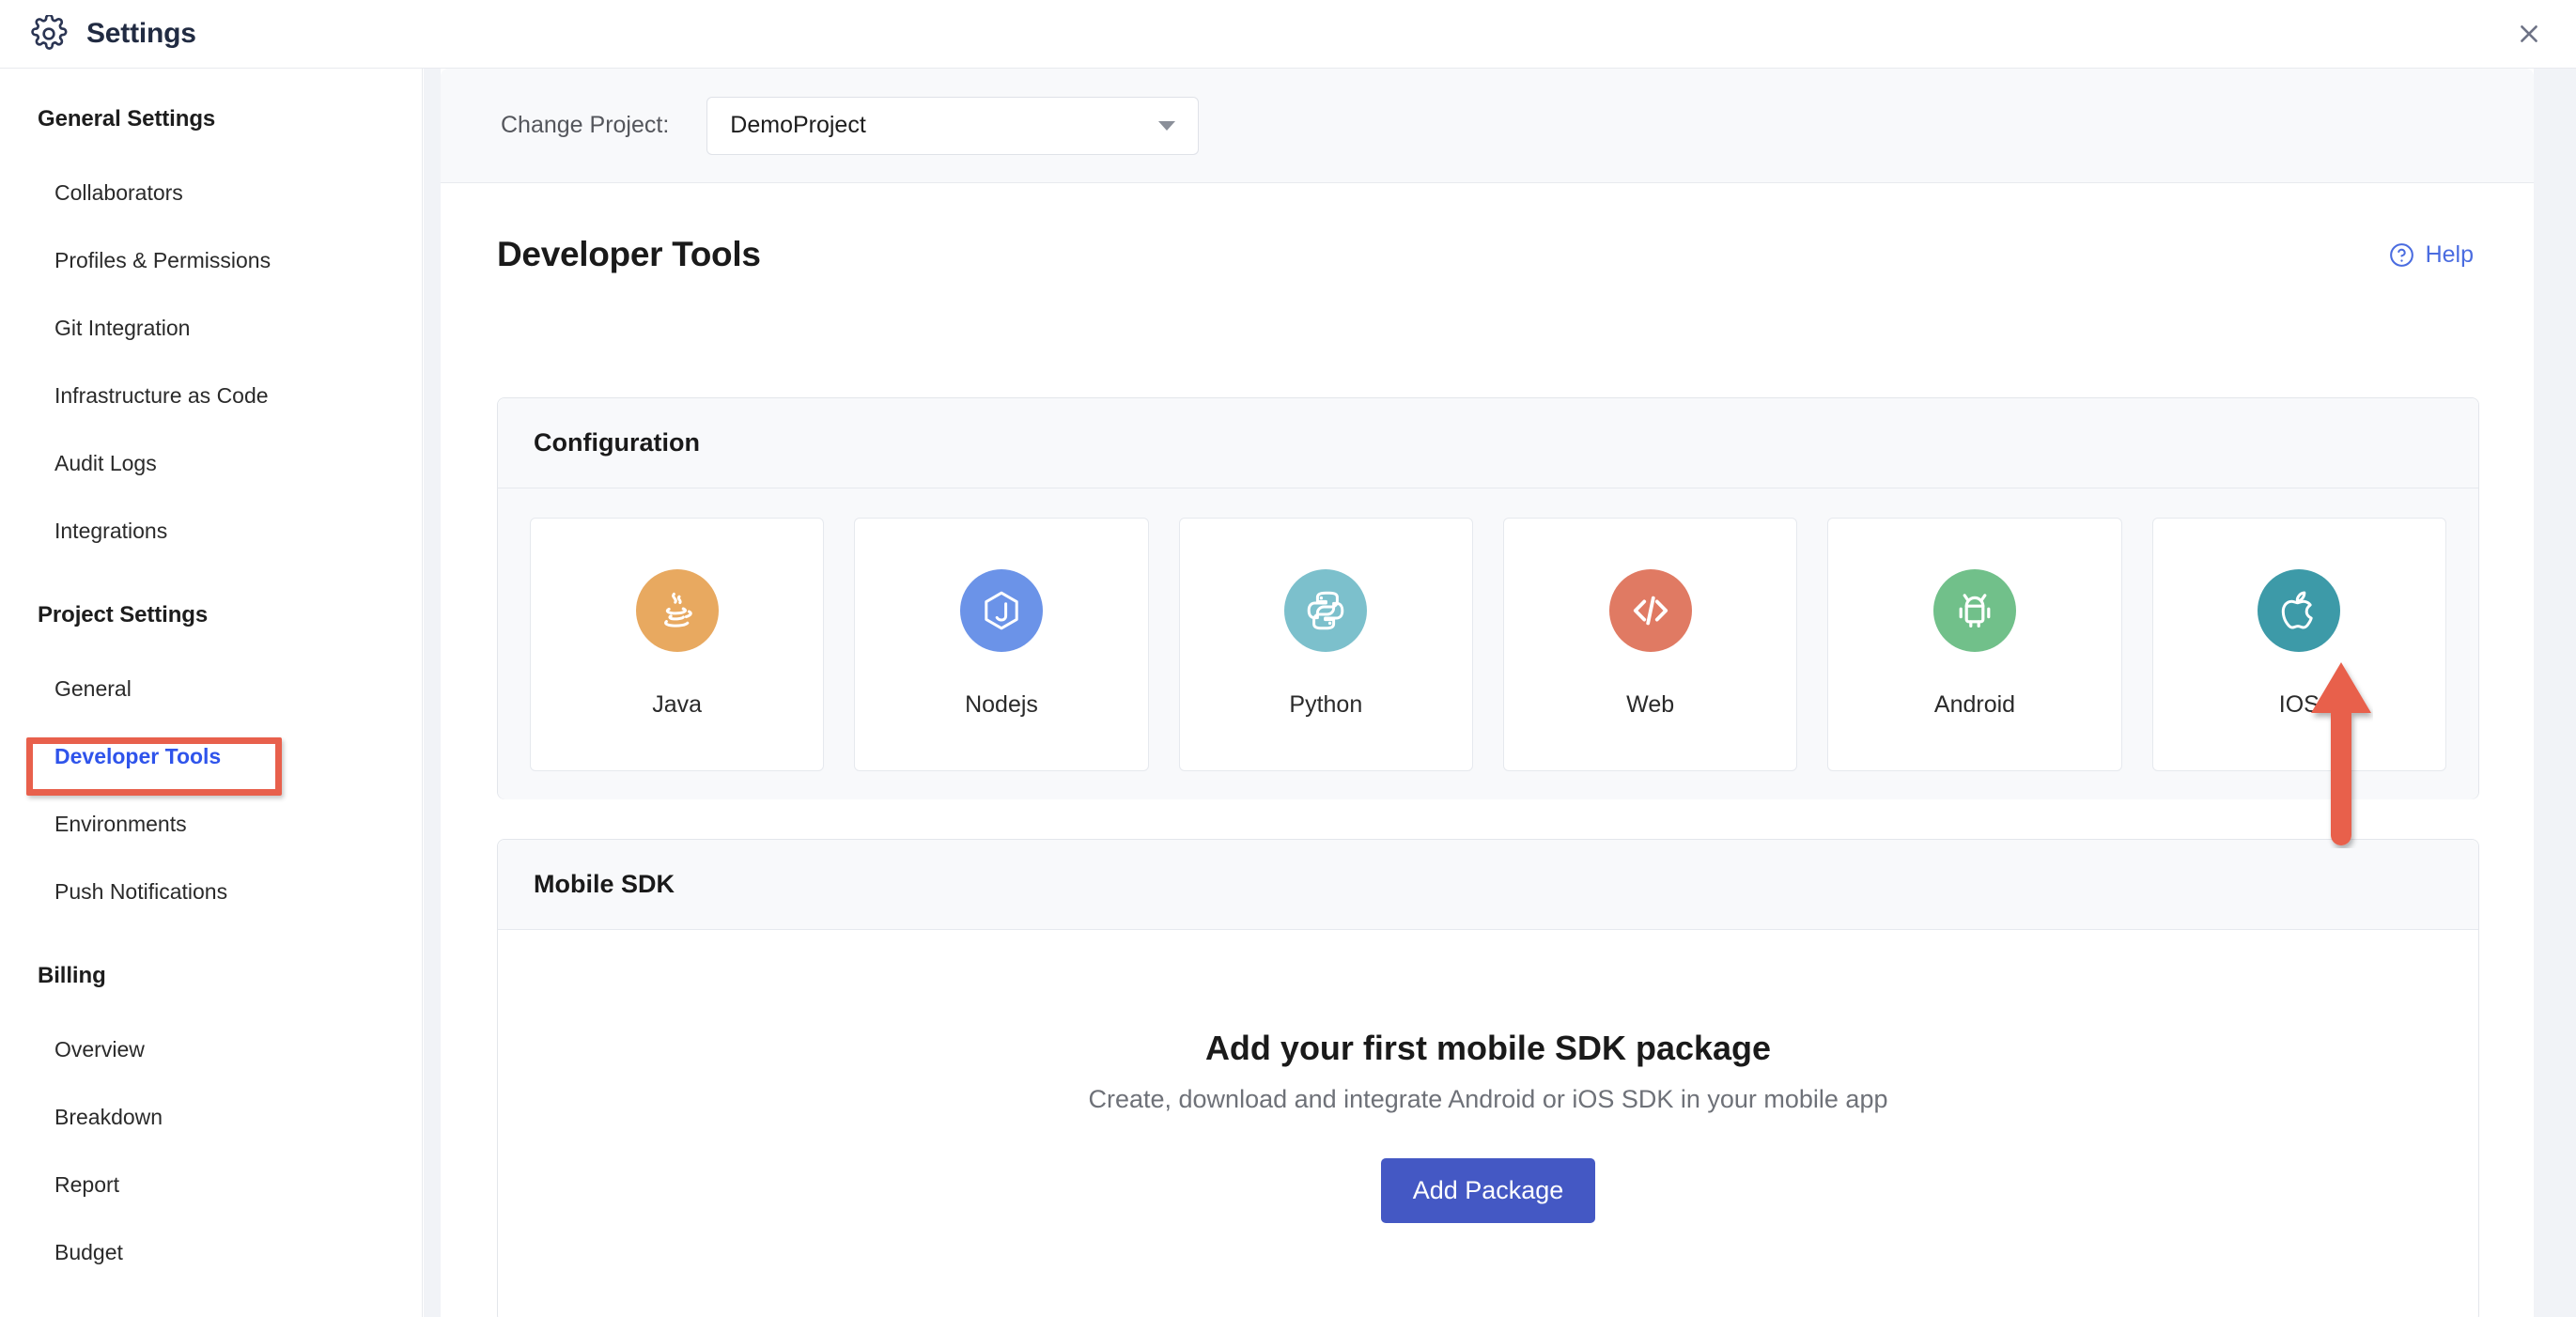 The width and height of the screenshot is (2576, 1317). I want to click on tech-card-android: Android, so click(1974, 644).